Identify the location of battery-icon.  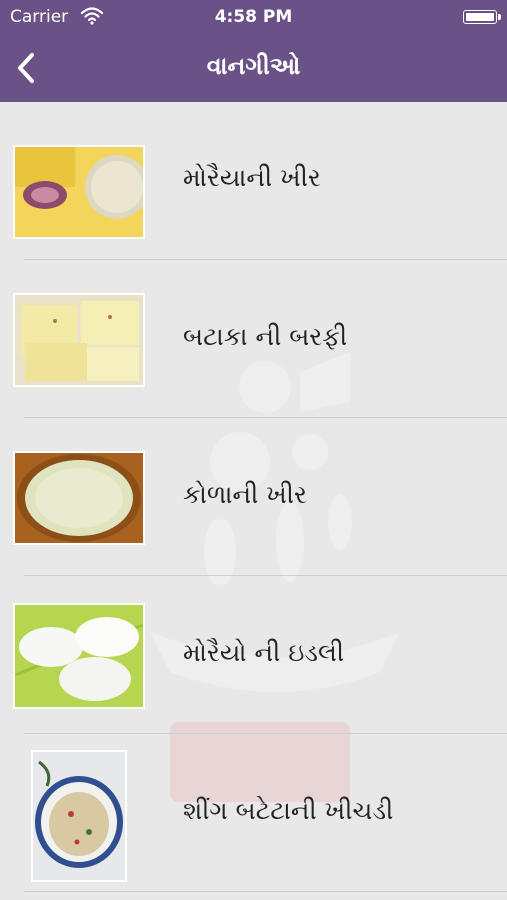
(482, 17).